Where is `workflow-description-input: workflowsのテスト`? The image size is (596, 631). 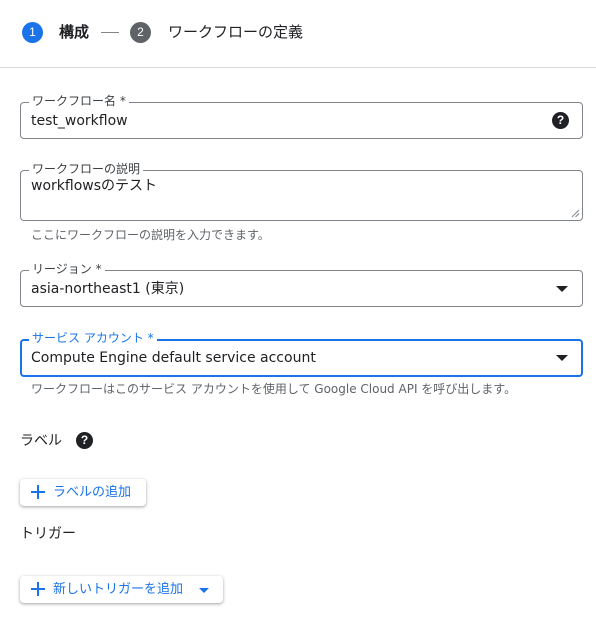
workflow-description-input: workflowsのテスト is located at coordinates (94, 186).